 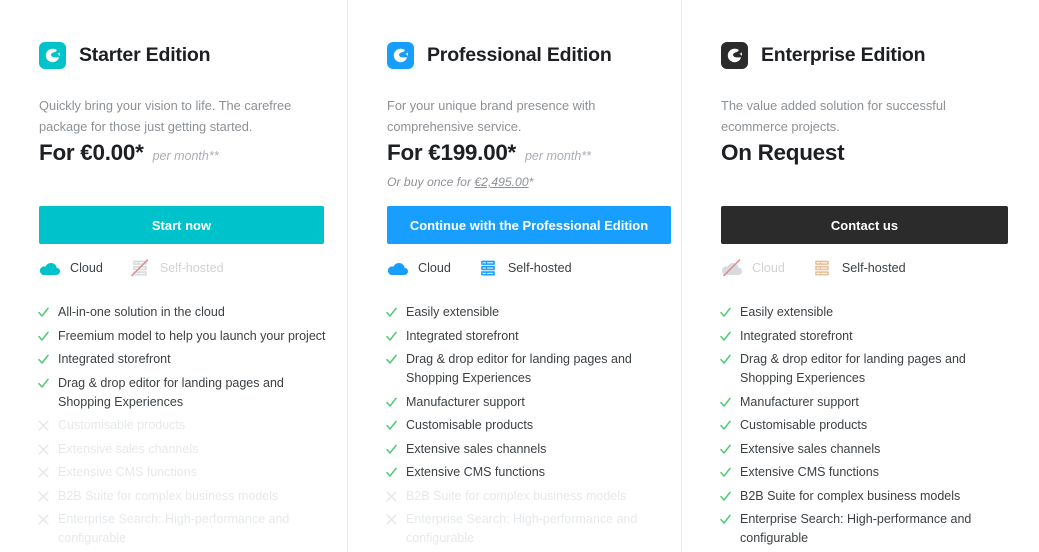 I want to click on price-amount: On Request, so click(x=783, y=152).